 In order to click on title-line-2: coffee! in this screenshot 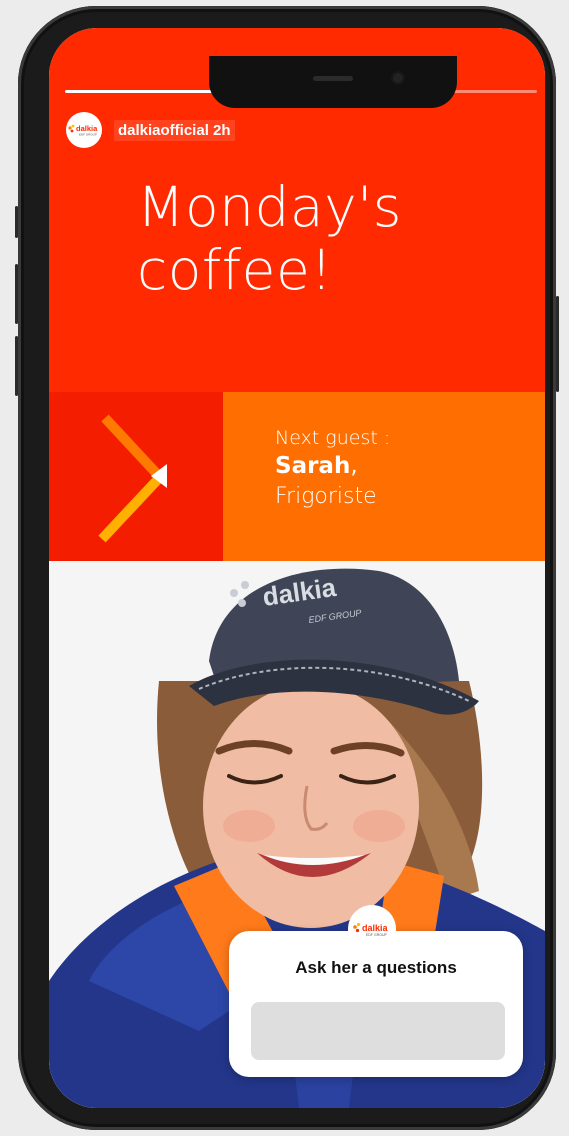, I will do `click(235, 270)`.